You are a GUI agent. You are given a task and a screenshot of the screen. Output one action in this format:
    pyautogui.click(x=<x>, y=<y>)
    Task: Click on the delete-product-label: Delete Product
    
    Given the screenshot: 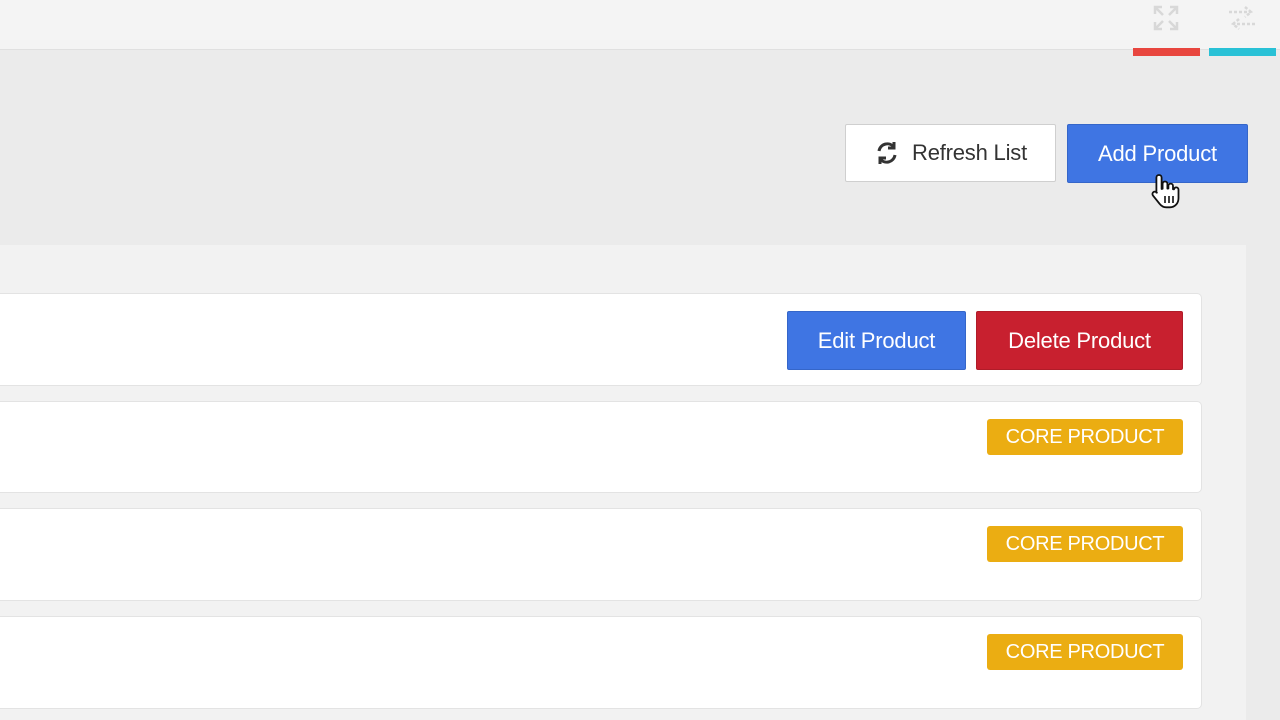 What is the action you would take?
    pyautogui.click(x=1079, y=340)
    